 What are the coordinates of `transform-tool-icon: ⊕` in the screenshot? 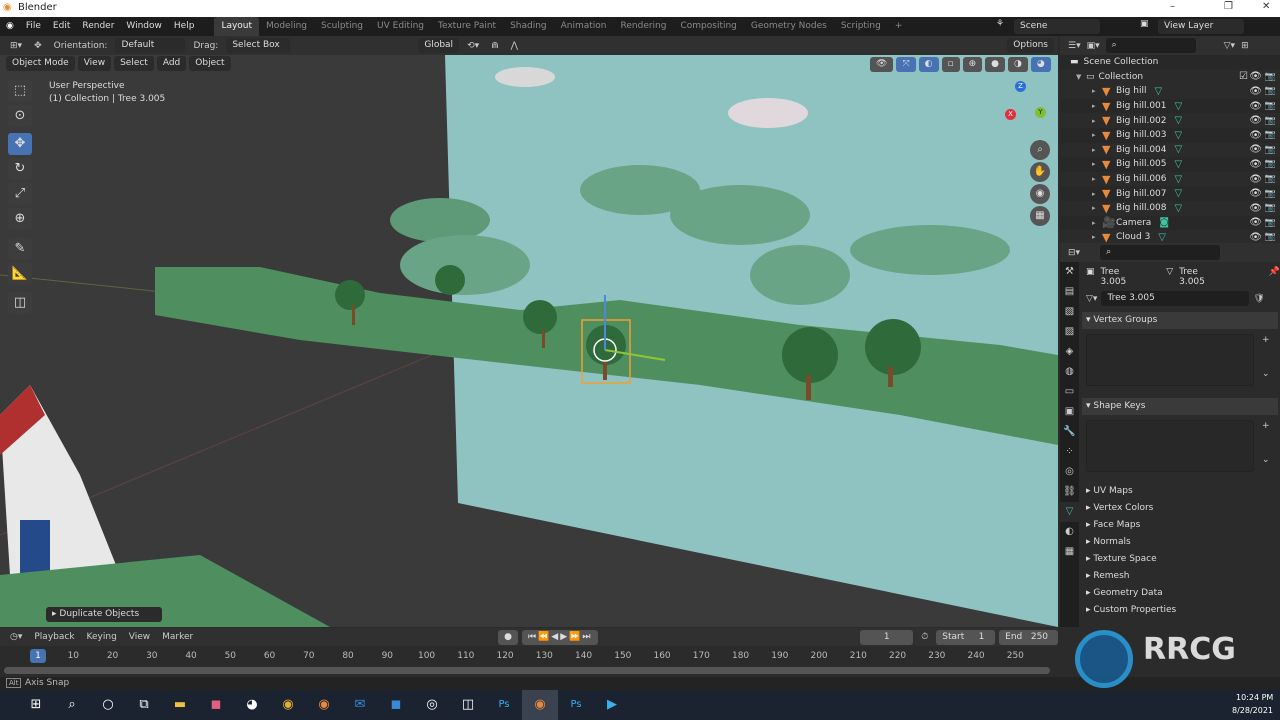 It's located at (20, 219).